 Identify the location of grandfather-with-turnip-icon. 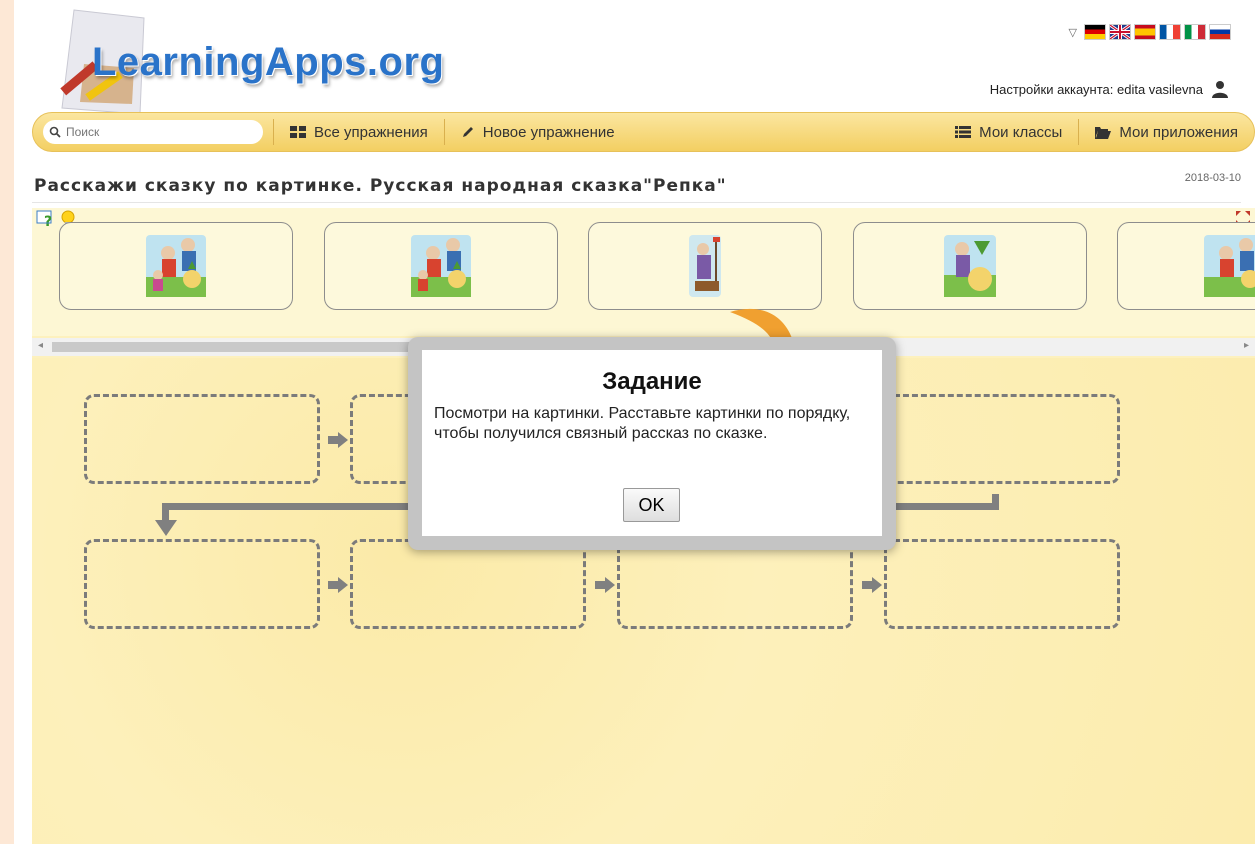
(970, 266).